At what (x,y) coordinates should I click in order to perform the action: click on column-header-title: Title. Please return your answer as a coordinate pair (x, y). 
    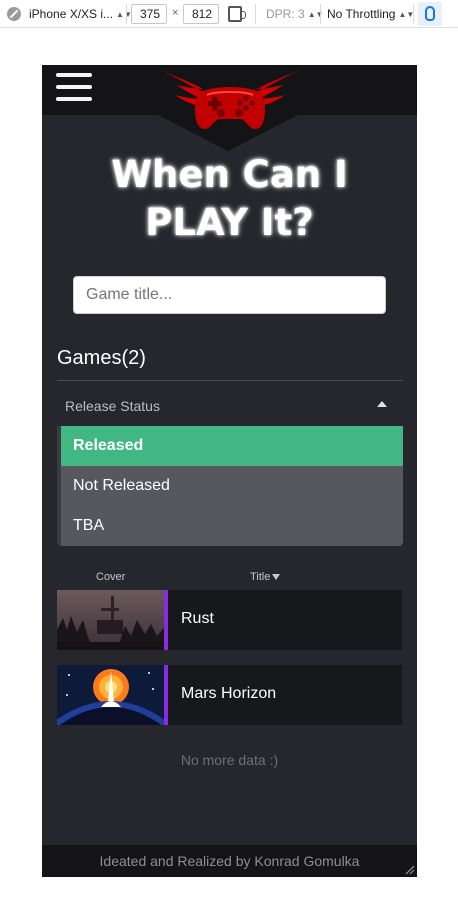
    Looking at the image, I should click on (265, 577).